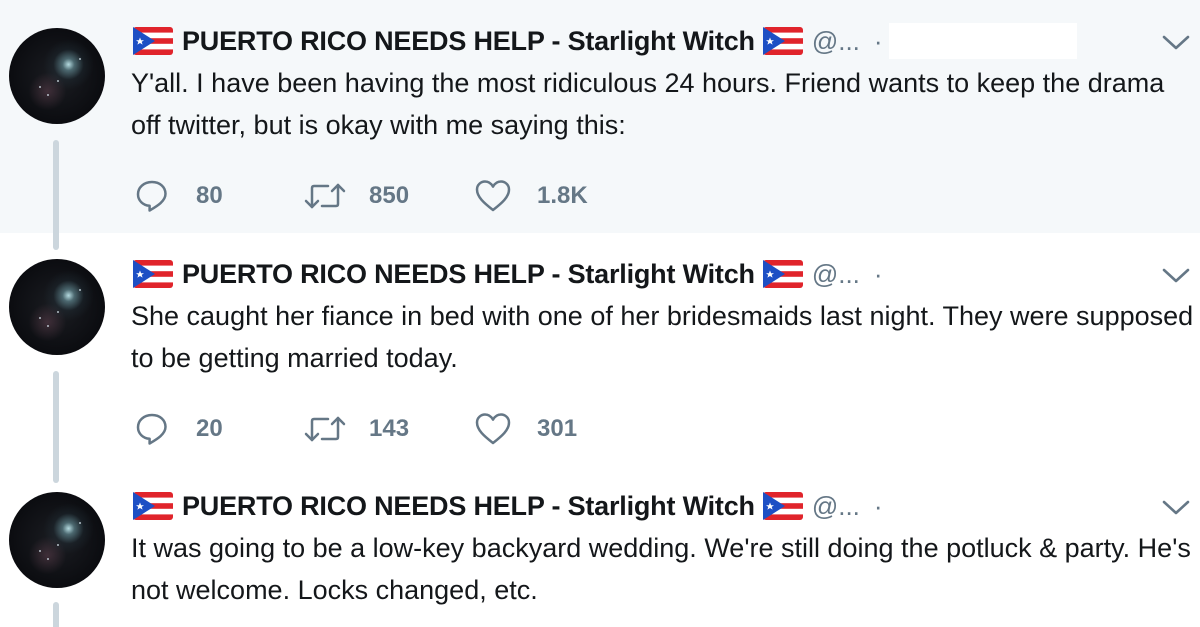  What do you see at coordinates (531, 196) in the screenshot?
I see `like-button: 1.8K` at bounding box center [531, 196].